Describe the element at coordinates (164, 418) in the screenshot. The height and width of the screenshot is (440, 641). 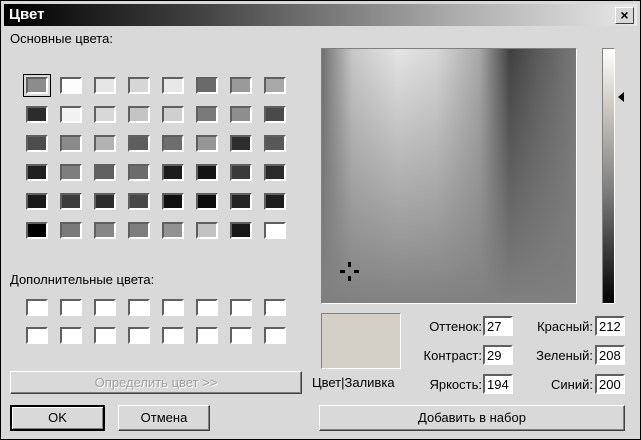
I see `cancel-button: Отмена` at that location.